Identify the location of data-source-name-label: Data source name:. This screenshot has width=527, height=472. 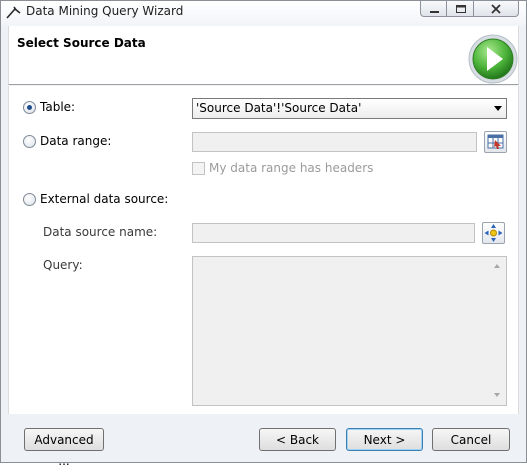
(100, 232).